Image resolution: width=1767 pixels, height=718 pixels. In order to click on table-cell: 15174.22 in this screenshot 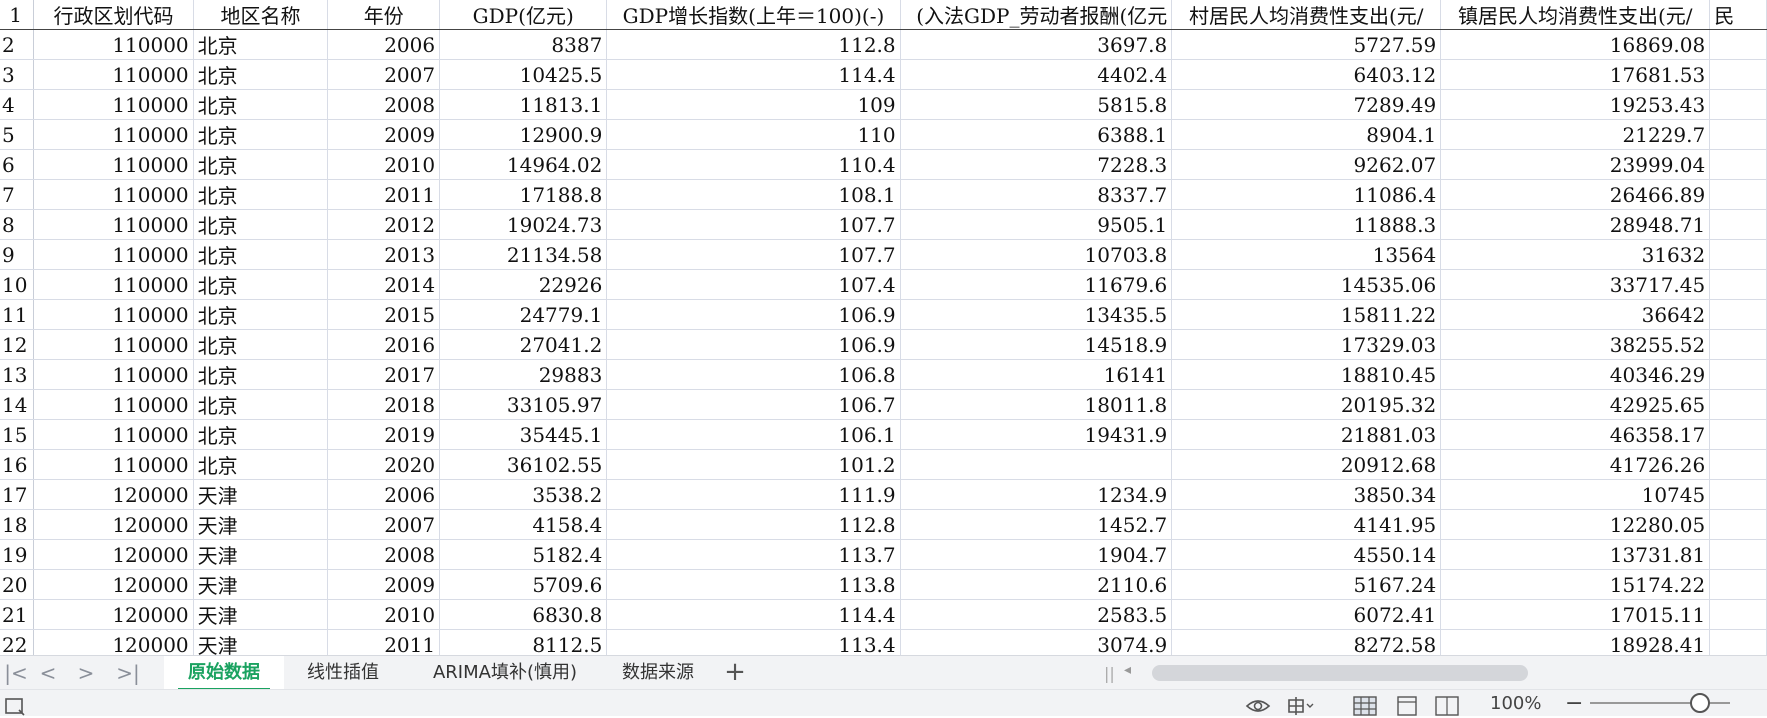, I will do `click(1575, 584)`.